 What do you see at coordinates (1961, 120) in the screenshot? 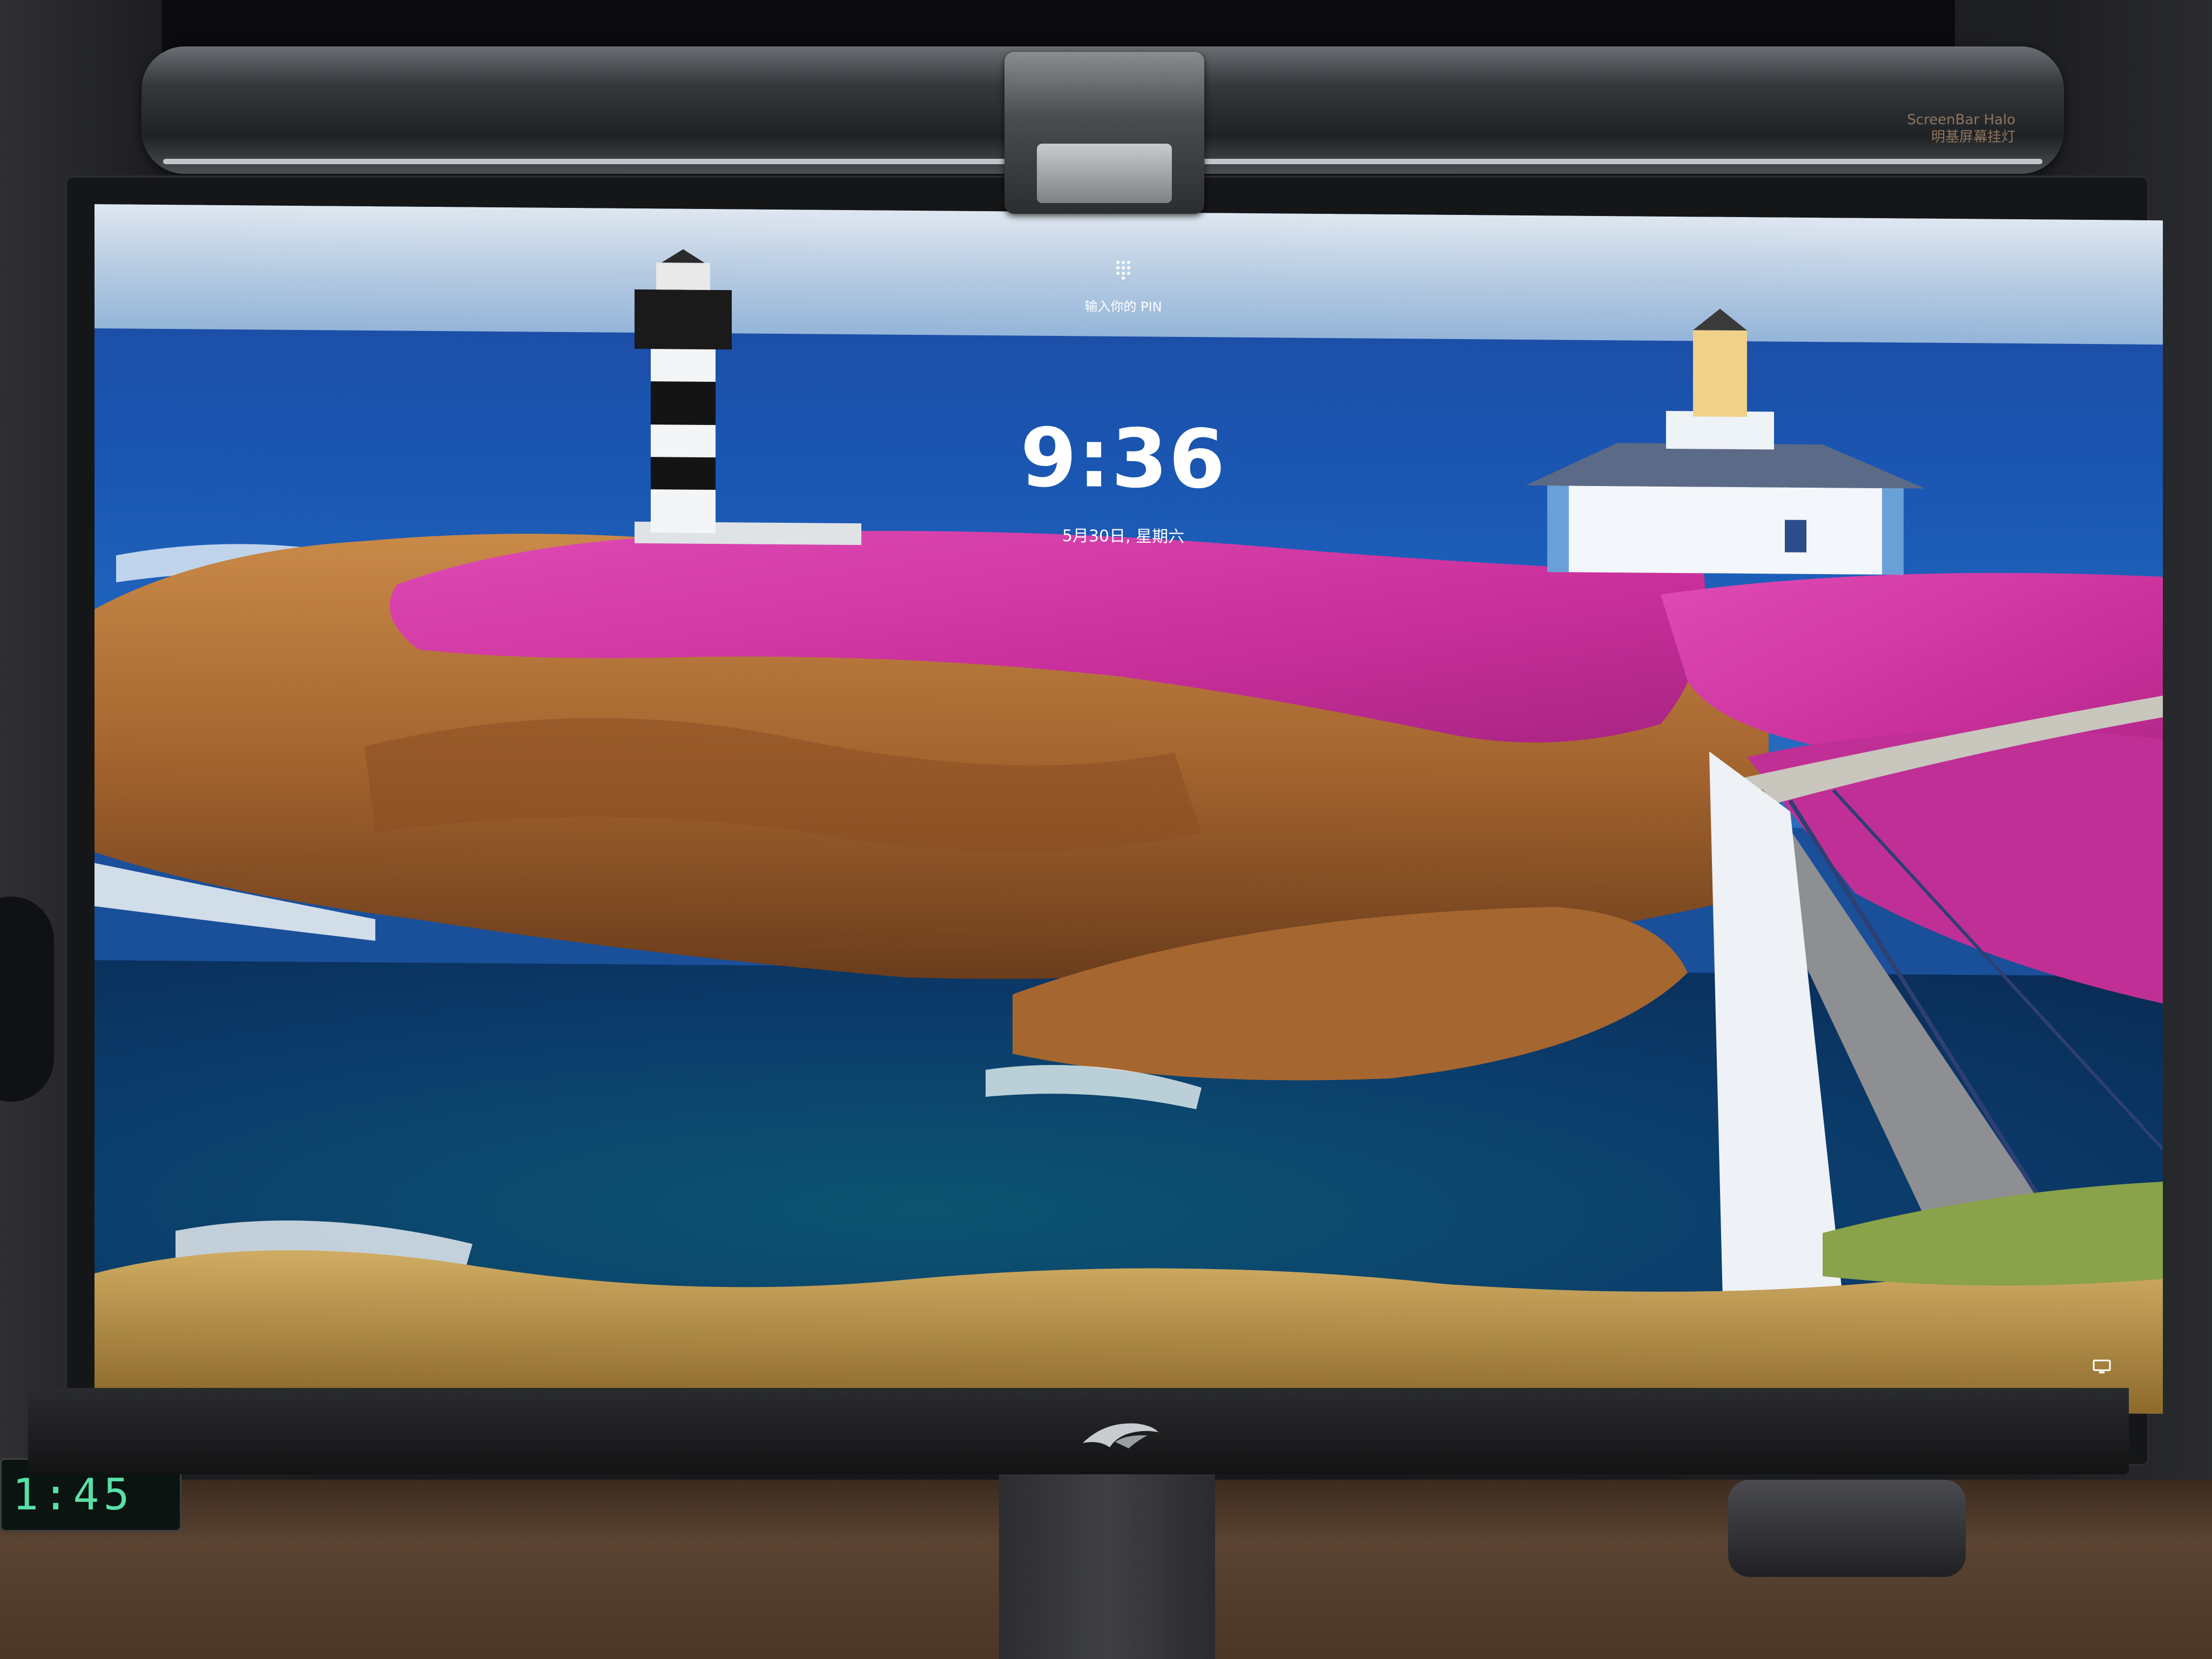
I see `light-bar-brand-line1: ScreenBar Halo` at bounding box center [1961, 120].